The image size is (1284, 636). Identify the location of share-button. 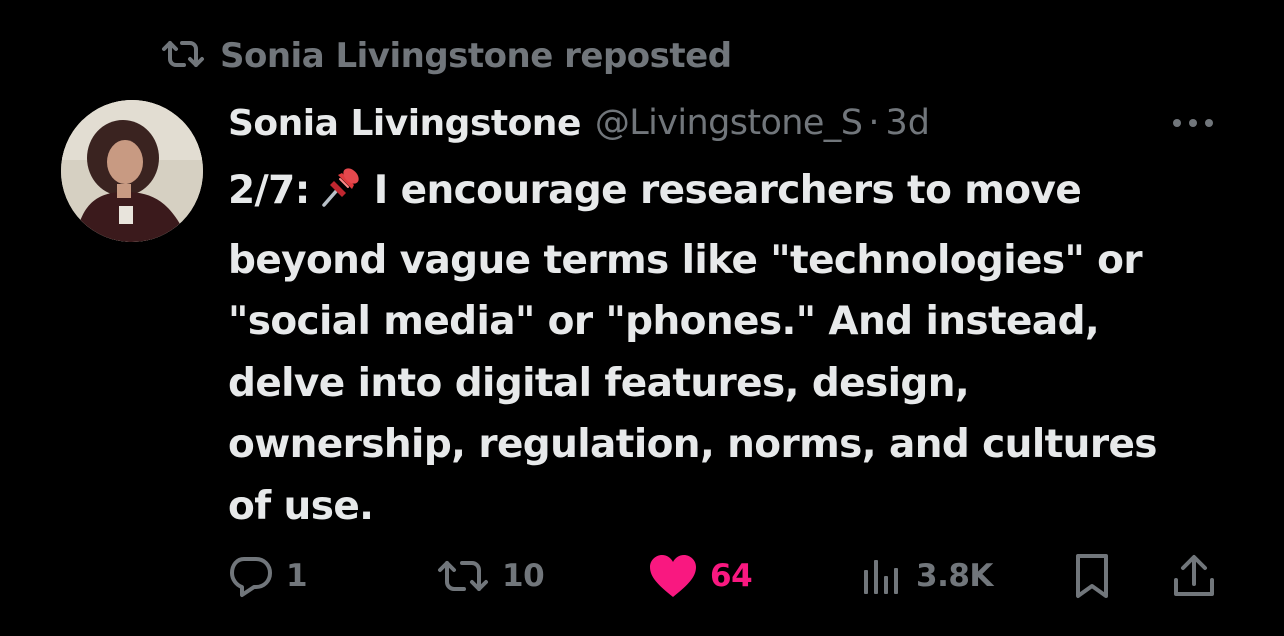
(1194, 576).